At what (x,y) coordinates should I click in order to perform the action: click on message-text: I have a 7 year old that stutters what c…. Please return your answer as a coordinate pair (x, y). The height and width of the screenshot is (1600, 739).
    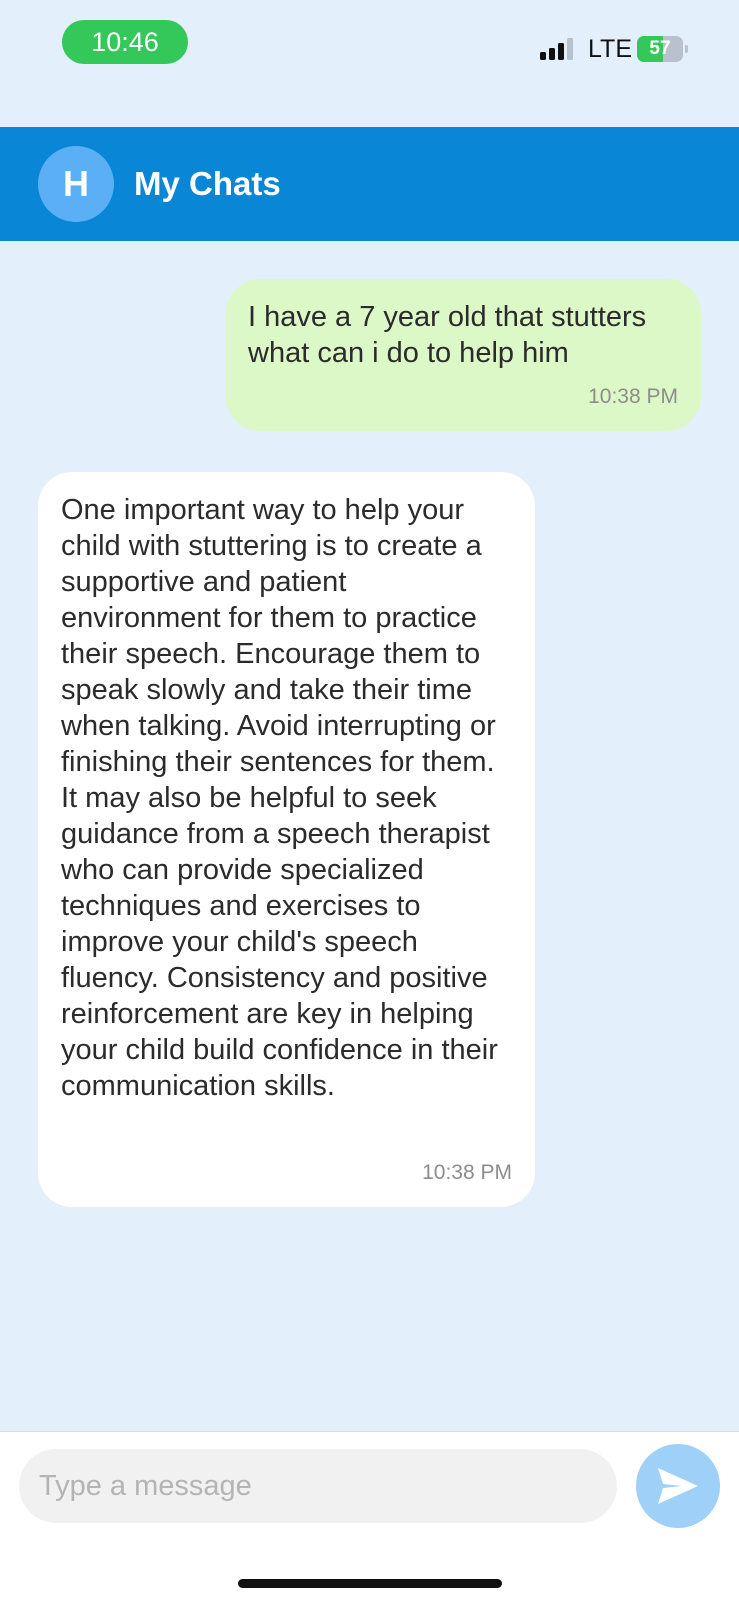
    Looking at the image, I should click on (447, 335).